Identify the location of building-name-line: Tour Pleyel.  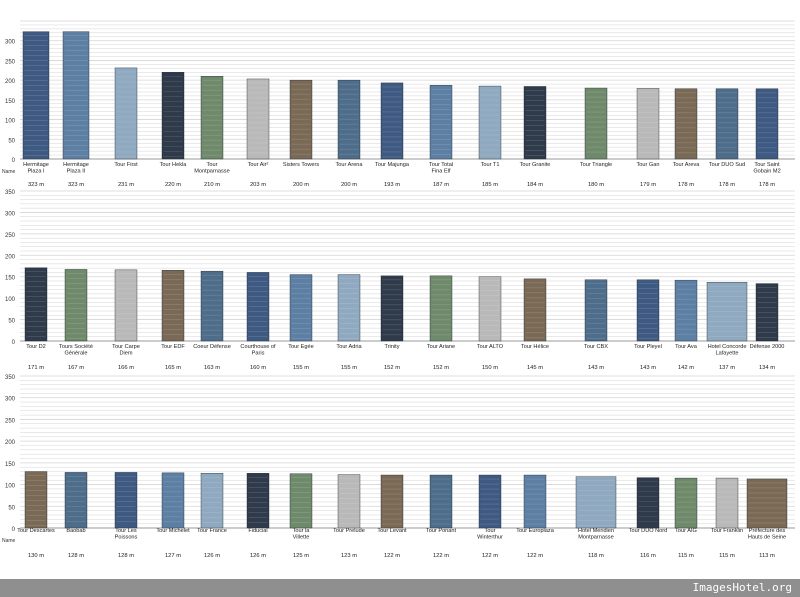
(648, 347).